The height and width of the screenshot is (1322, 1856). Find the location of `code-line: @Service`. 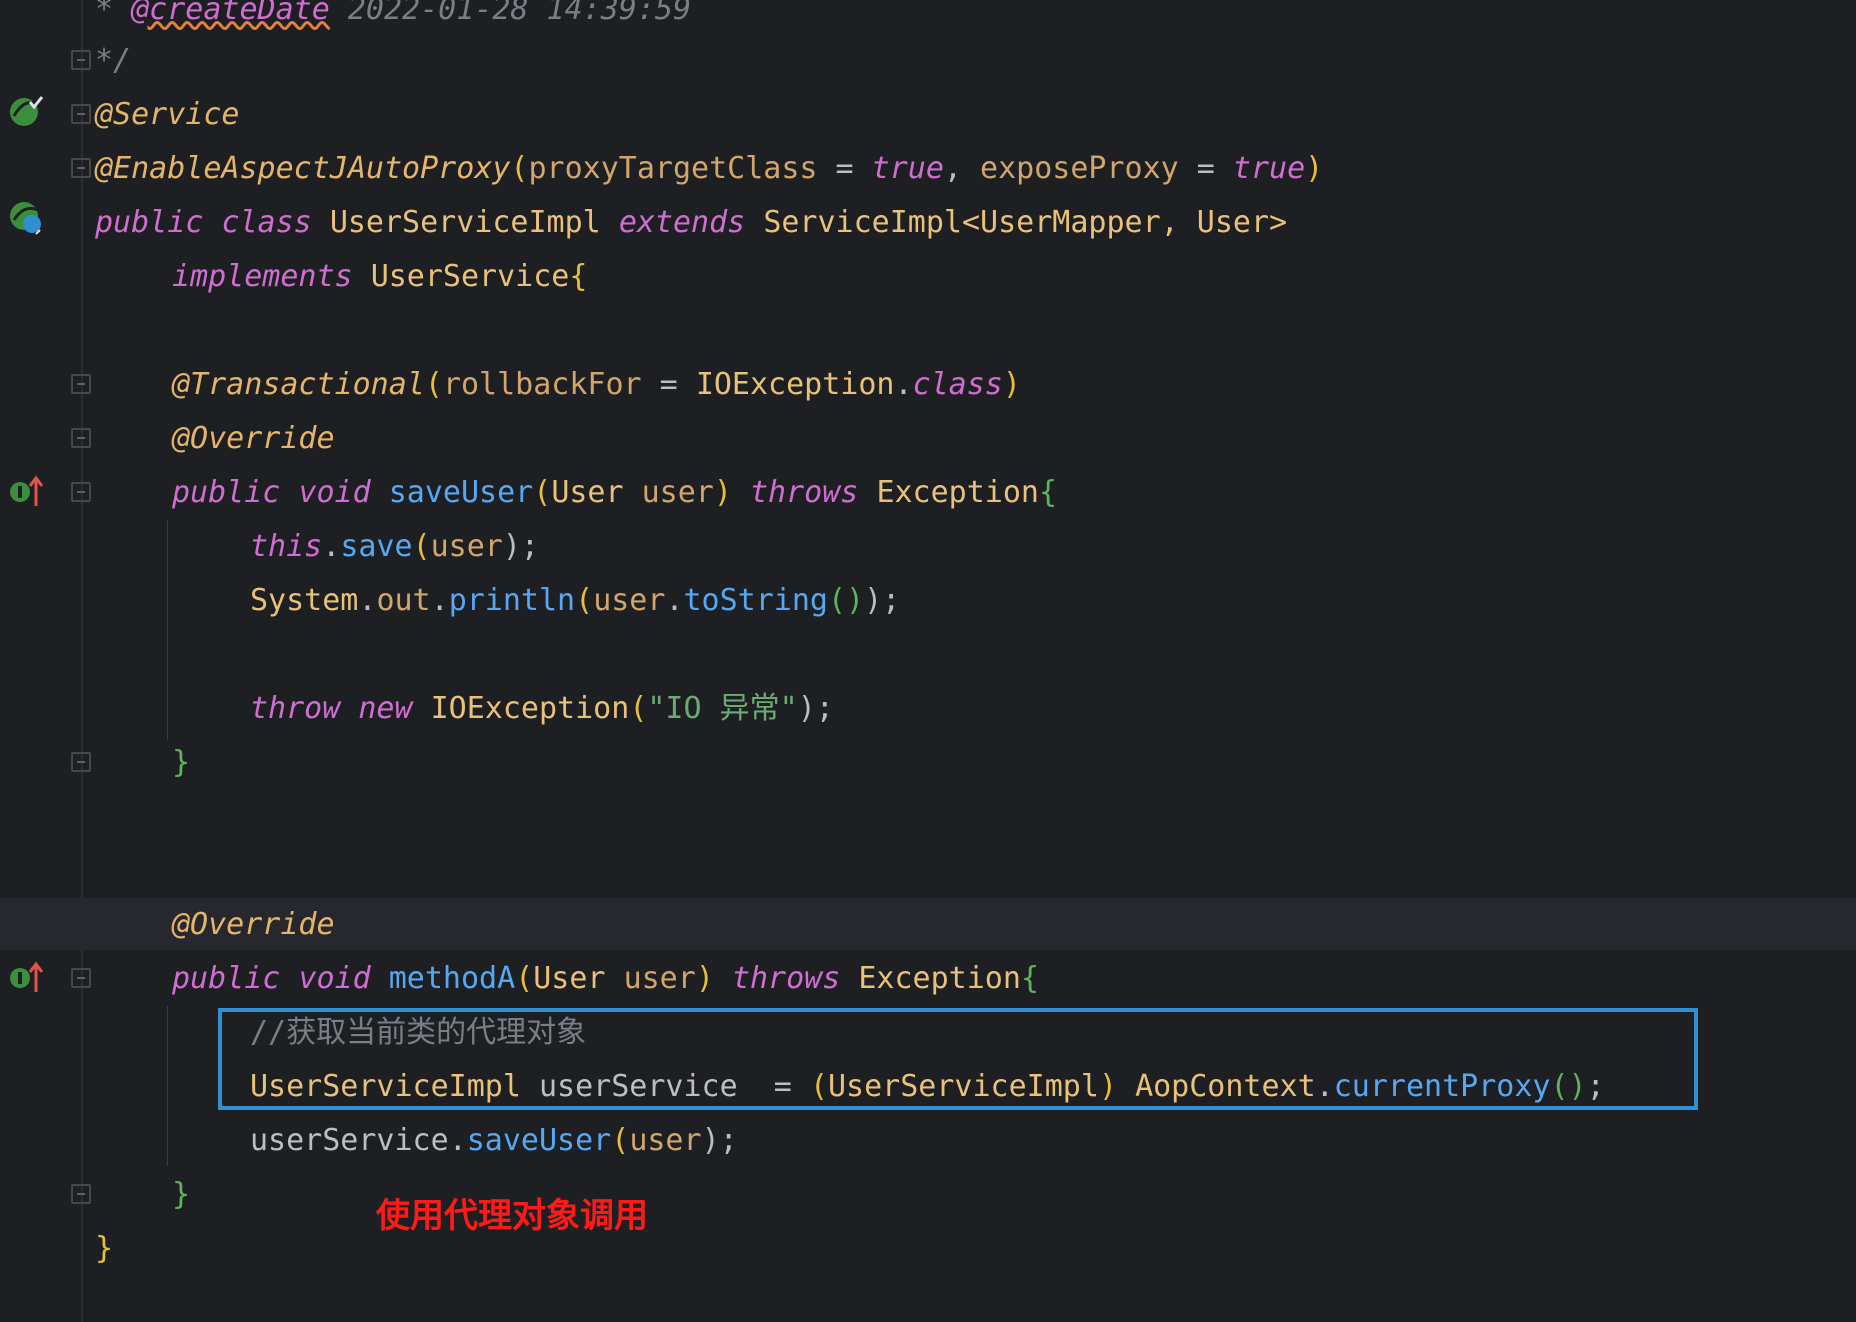

code-line: @Service is located at coordinates (167, 115).